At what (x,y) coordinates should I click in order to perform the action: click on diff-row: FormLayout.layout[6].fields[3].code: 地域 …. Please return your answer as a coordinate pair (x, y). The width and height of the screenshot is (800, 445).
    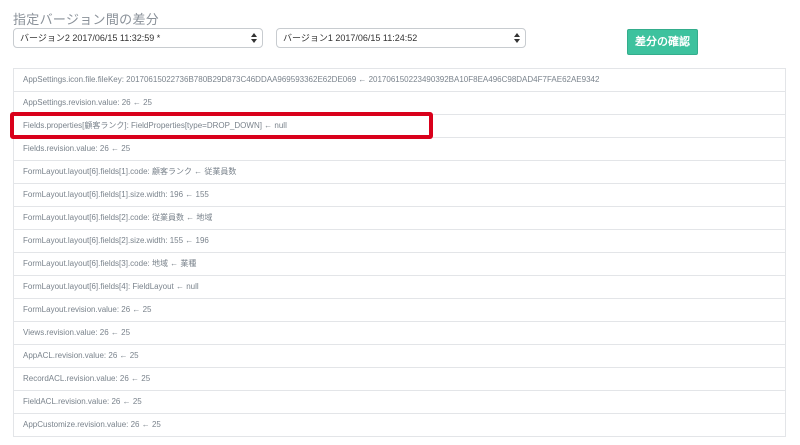
    Looking at the image, I should click on (399, 264).